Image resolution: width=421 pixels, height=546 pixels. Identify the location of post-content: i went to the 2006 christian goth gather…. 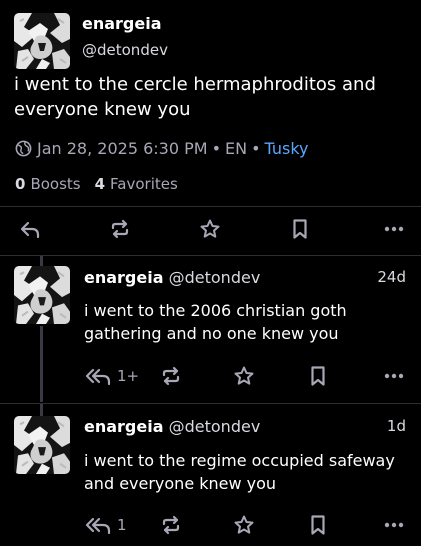
(215, 322).